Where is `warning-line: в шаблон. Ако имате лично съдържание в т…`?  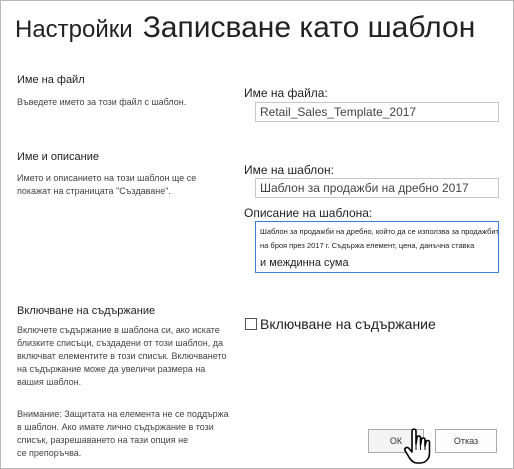 warning-line: в шаблон. Ако имате лично съдържание в т… is located at coordinates (115, 427).